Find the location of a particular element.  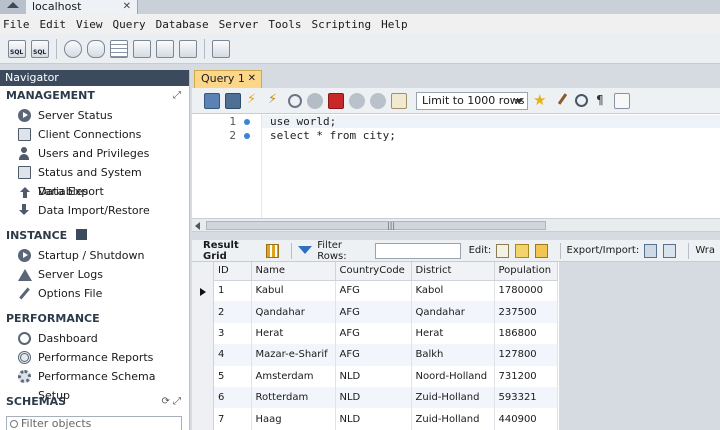

create-schema-icon is located at coordinates (96, 48).